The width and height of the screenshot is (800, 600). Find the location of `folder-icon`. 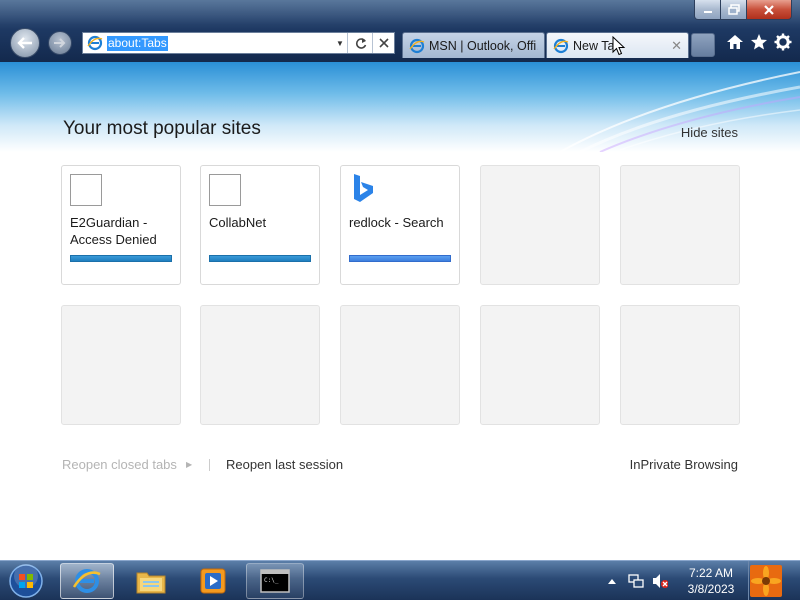

folder-icon is located at coordinates (151, 583).